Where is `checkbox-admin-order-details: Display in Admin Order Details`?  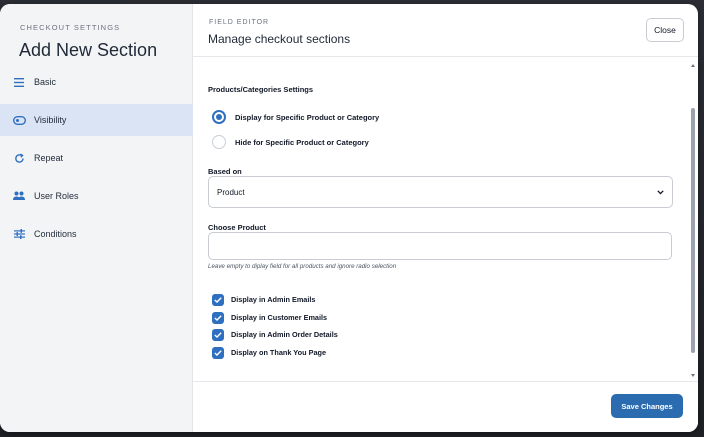
checkbox-admin-order-details: Display in Admin Order Details is located at coordinates (275, 334).